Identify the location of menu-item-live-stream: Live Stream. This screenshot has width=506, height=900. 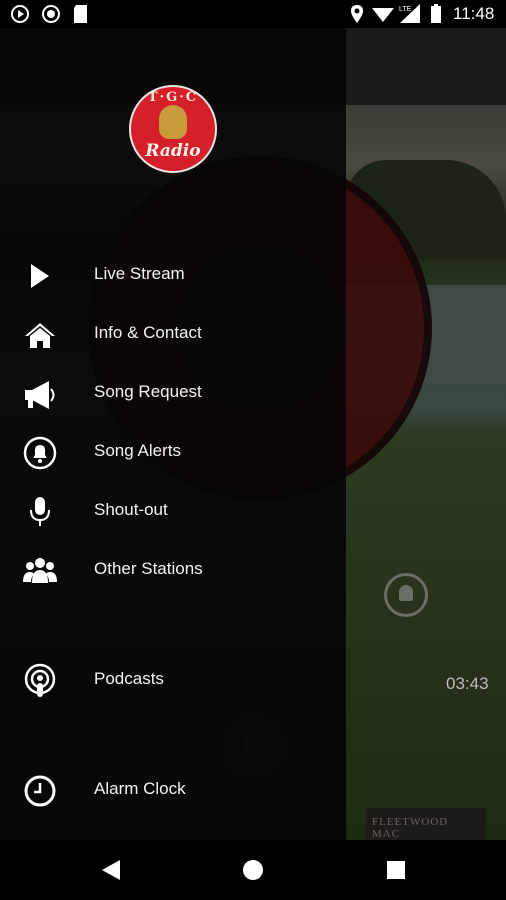
(173, 276).